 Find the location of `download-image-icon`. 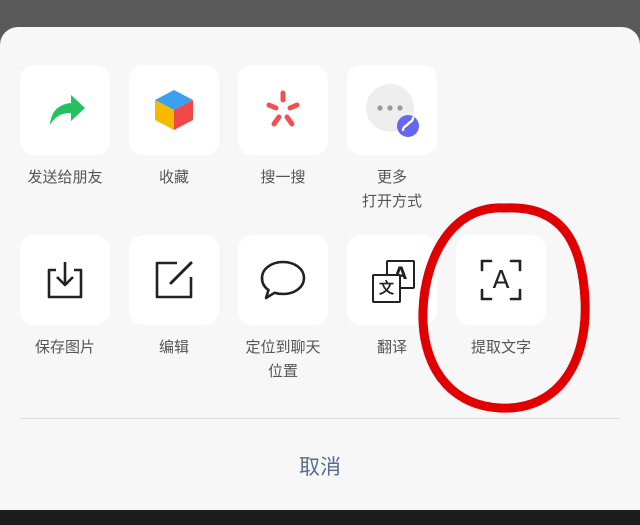

download-image-icon is located at coordinates (65, 280).